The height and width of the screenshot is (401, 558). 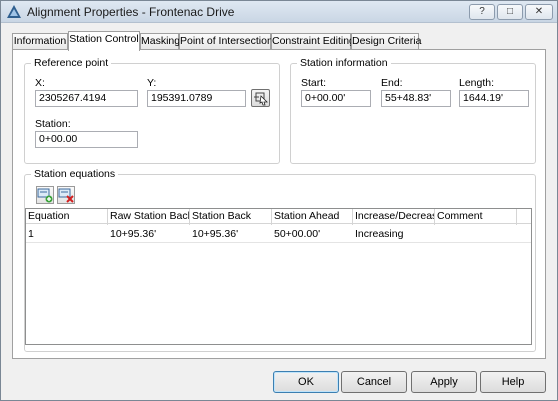 What do you see at coordinates (416, 98) in the screenshot?
I see `end-field: 55+48.83'` at bounding box center [416, 98].